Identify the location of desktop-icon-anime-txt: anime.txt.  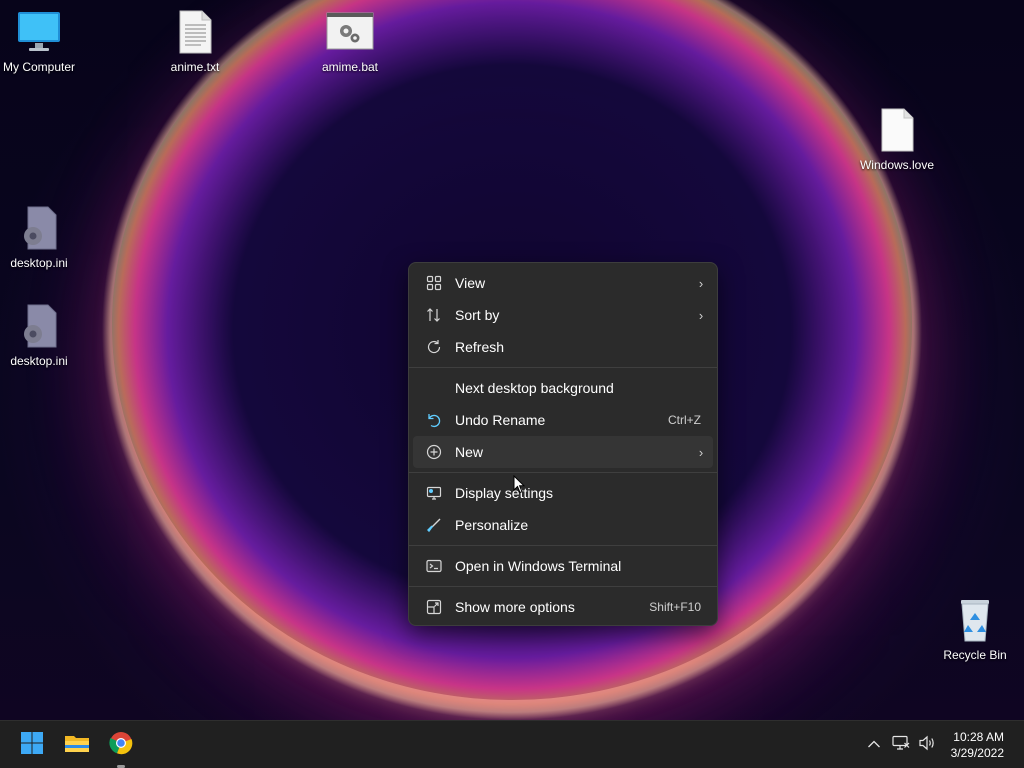
(195, 42).